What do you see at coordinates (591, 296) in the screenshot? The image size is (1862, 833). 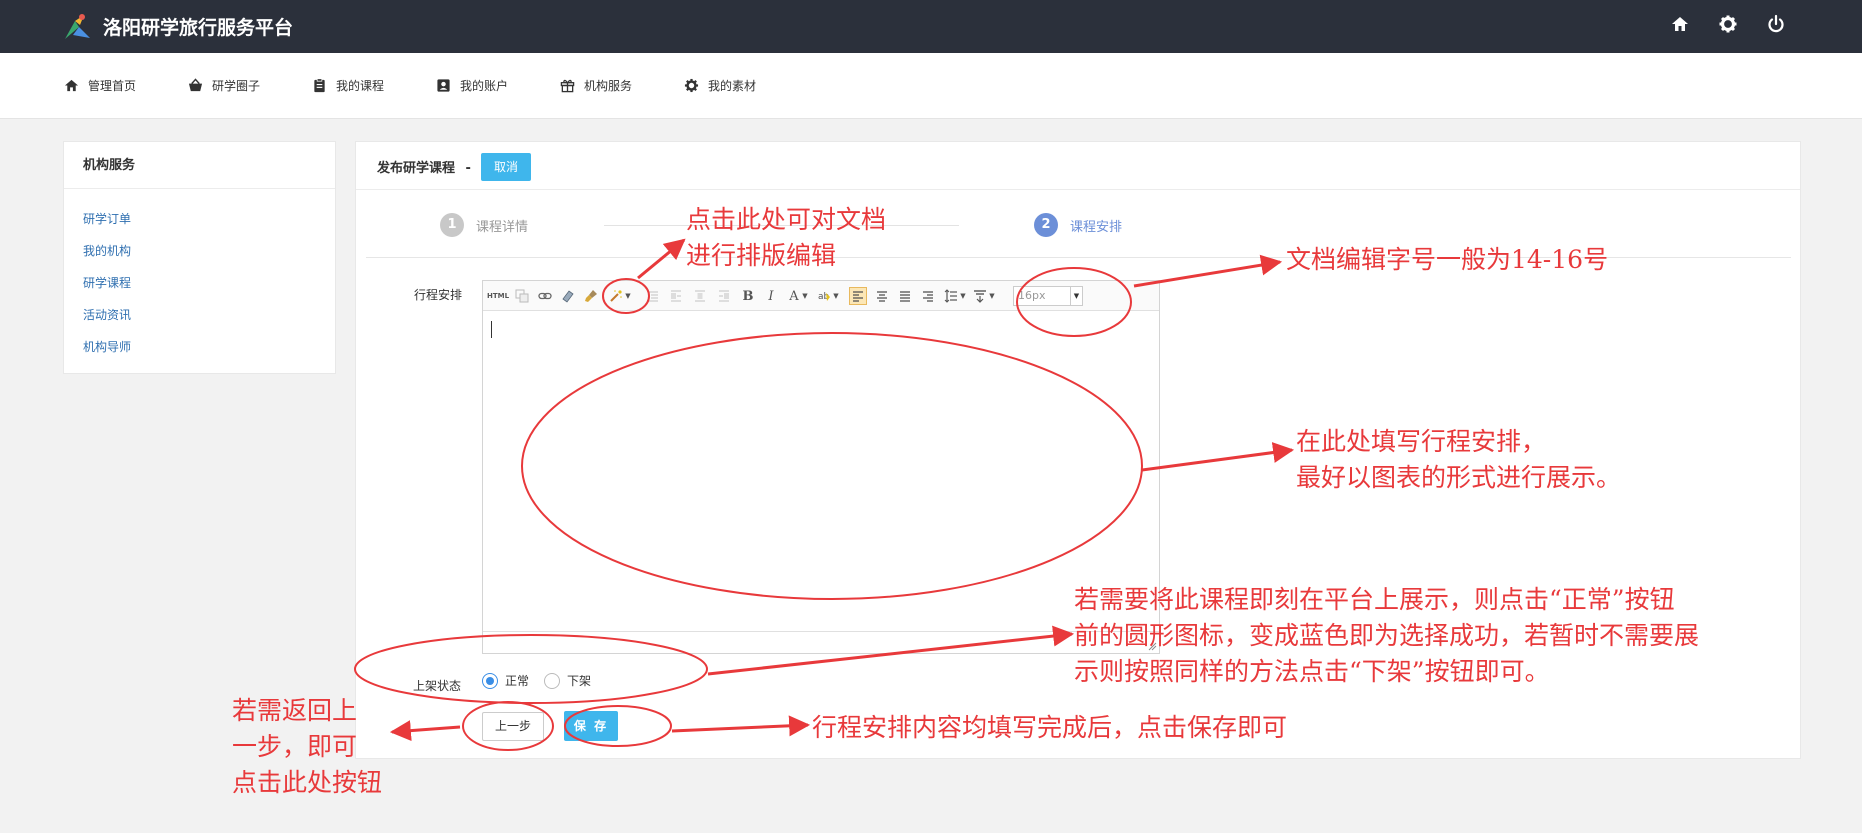 I see `brush-icon` at bounding box center [591, 296].